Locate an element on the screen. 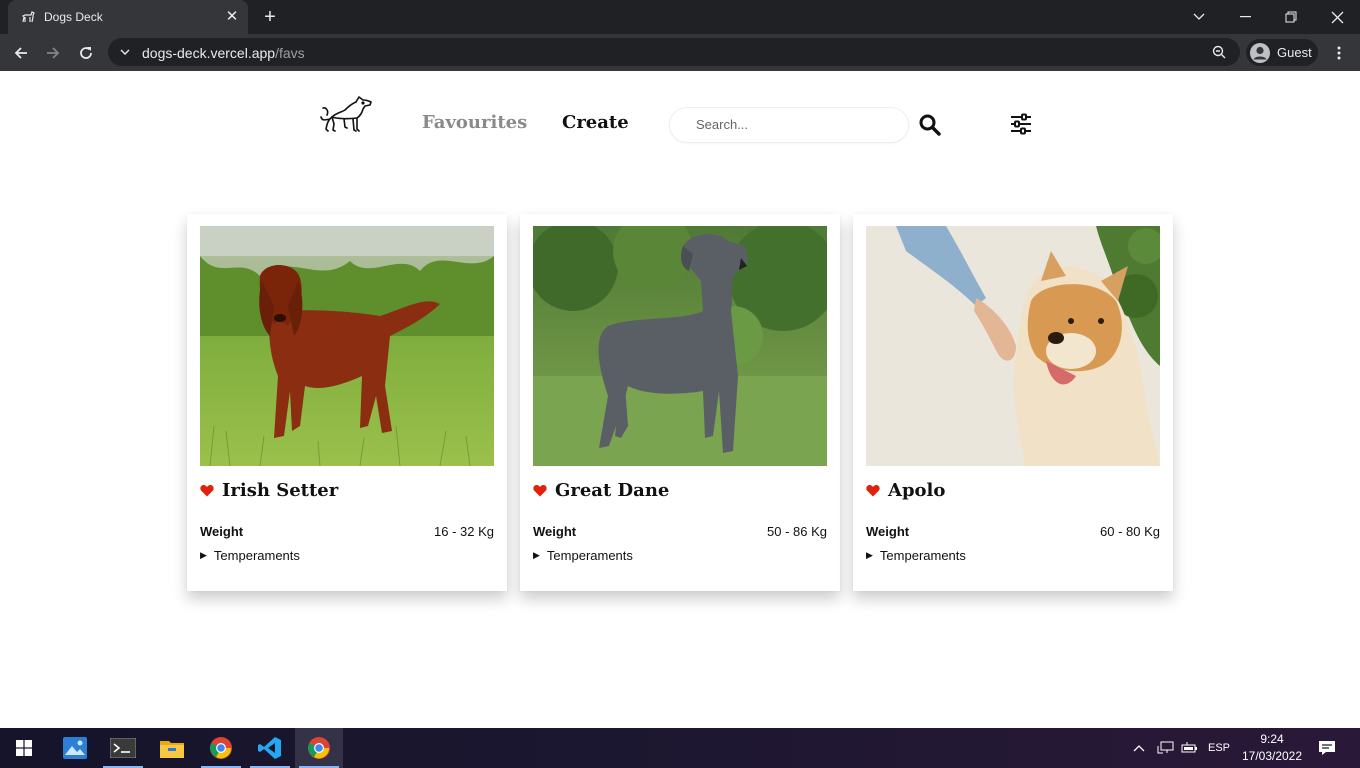  profile-button: Guest is located at coordinates (1282, 52).